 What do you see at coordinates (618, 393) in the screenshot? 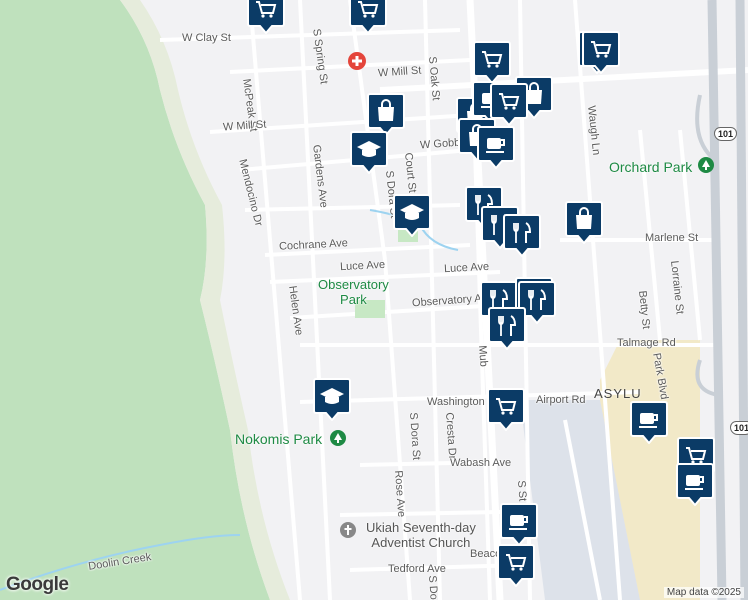
I see `area-label-asylum: ASYLU` at bounding box center [618, 393].